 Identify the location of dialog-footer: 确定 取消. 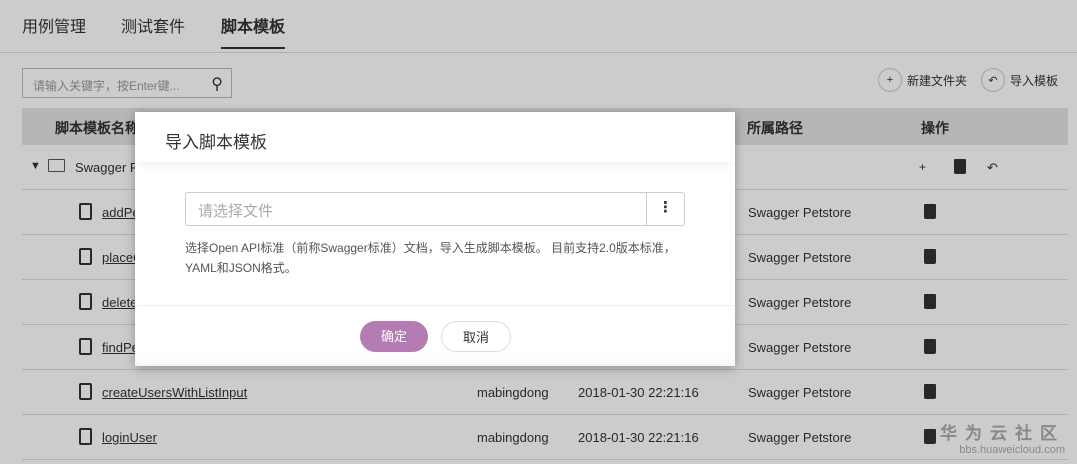
(435, 335).